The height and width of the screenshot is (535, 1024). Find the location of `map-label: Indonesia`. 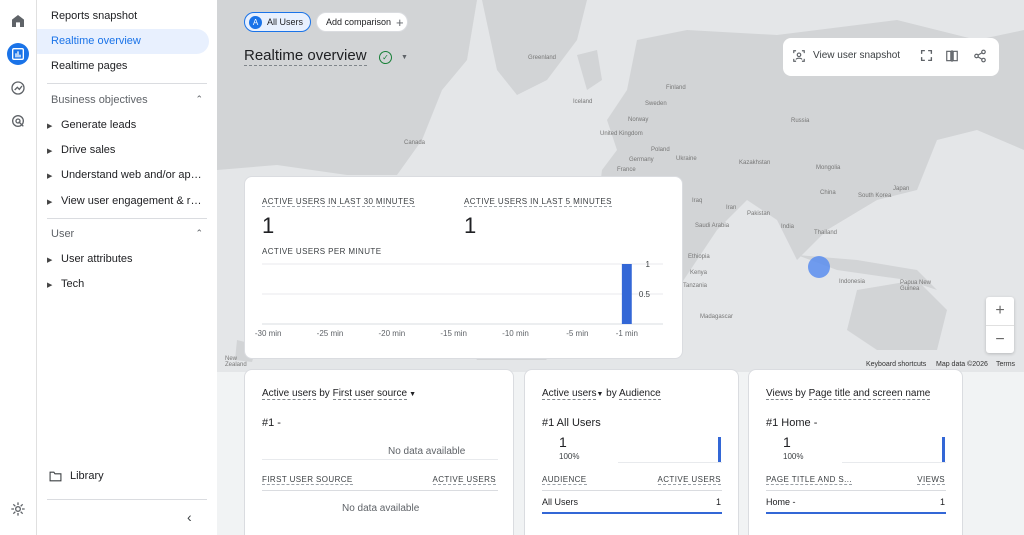

map-label: Indonesia is located at coordinates (852, 282).